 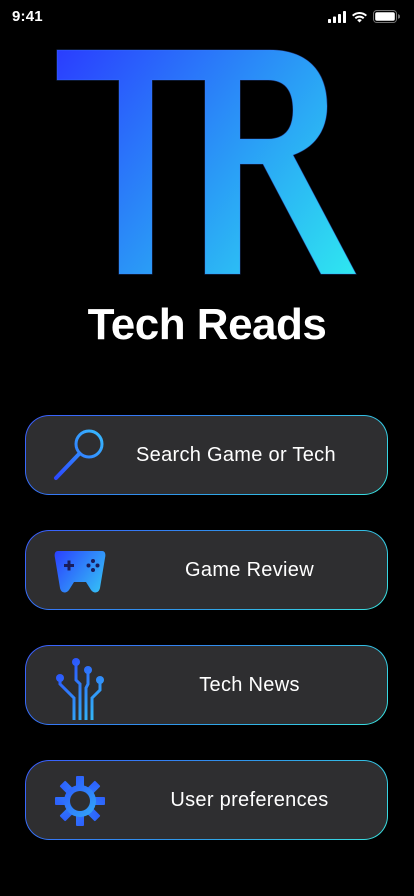 What do you see at coordinates (27, 16) in the screenshot?
I see `status-time: 9:41` at bounding box center [27, 16].